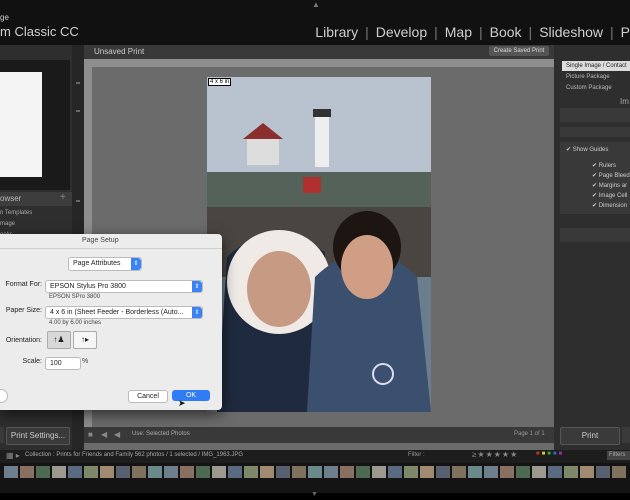  Describe the element at coordinates (604, 165) in the screenshot. I see `guide-rulers-checkbox: ✔ Rulers` at that location.